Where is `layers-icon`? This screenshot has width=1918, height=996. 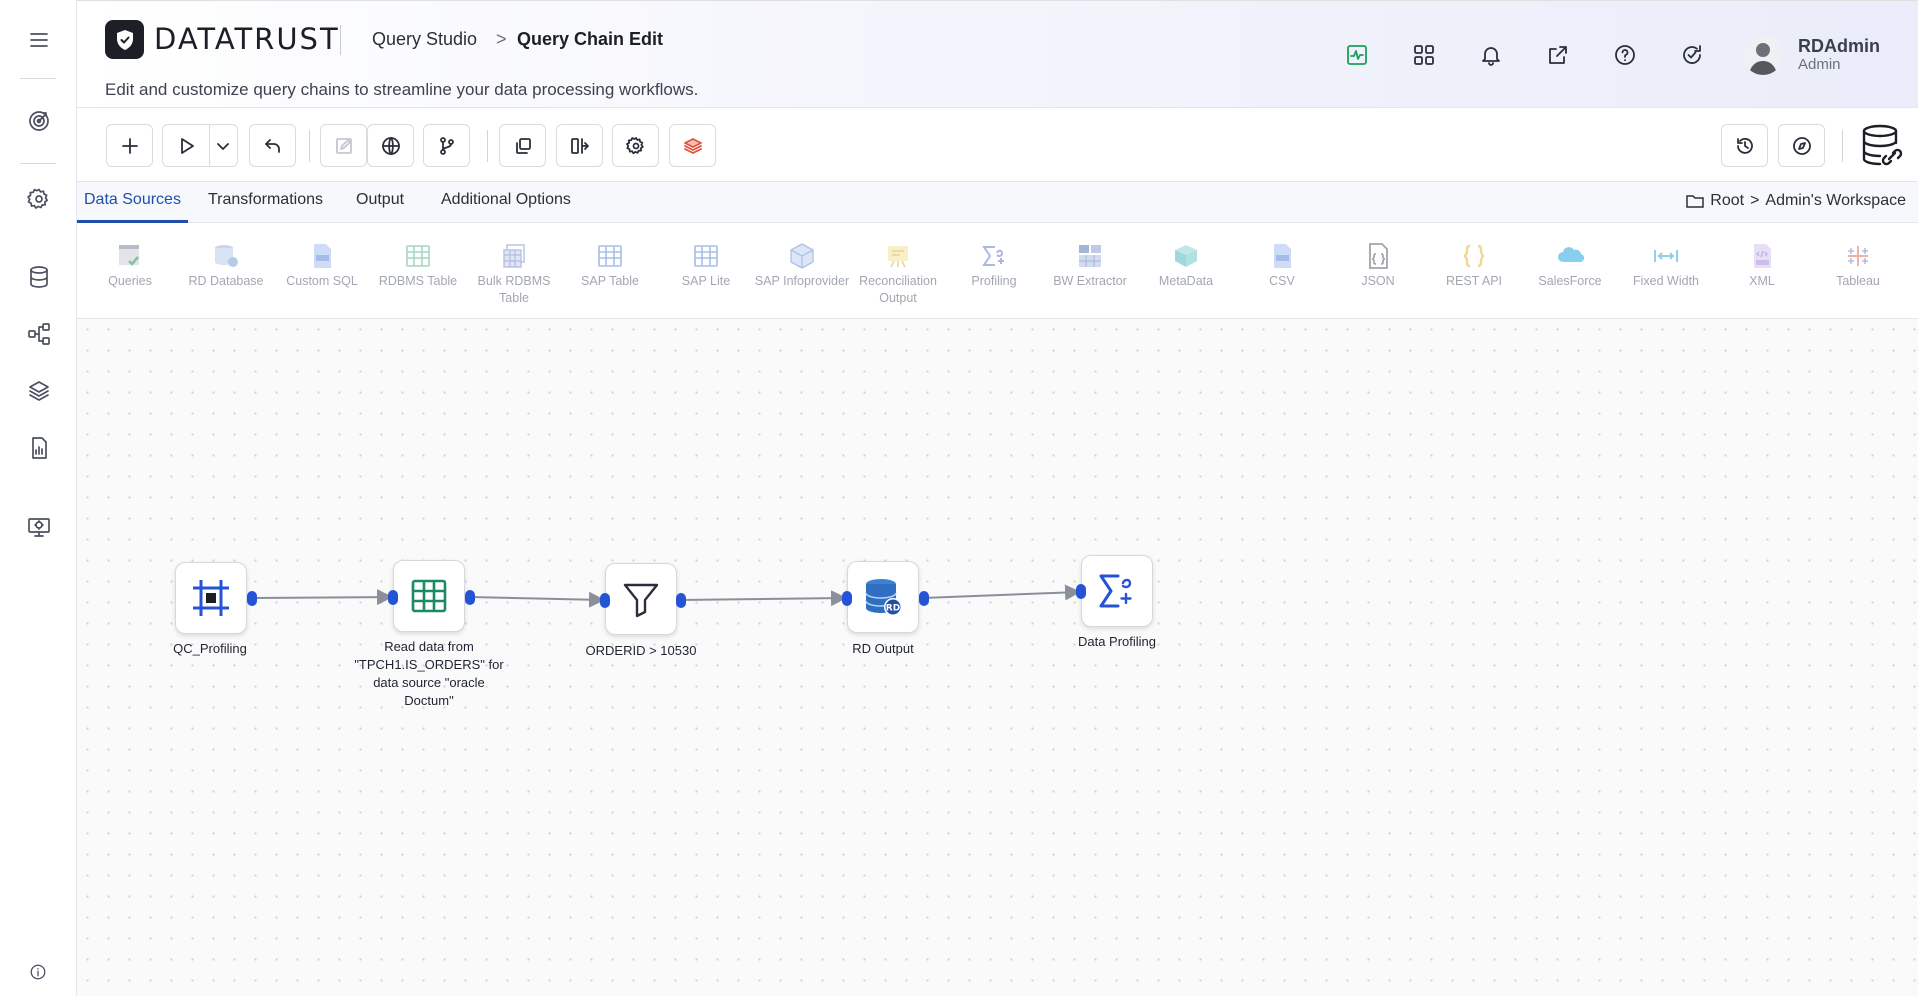 layers-icon is located at coordinates (38, 391).